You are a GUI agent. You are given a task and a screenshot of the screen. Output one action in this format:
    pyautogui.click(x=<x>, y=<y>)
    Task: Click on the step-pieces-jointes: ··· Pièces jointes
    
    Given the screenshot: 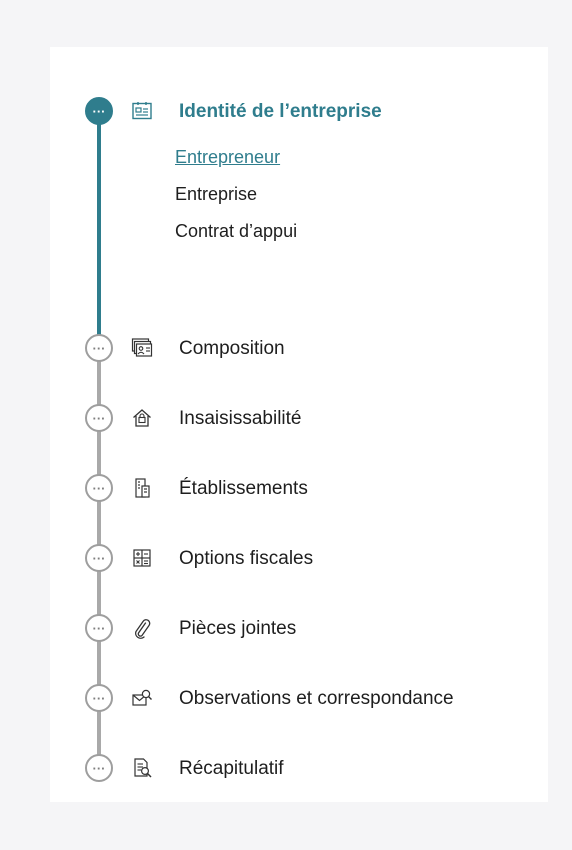 What is the action you would take?
    pyautogui.click(x=299, y=629)
    